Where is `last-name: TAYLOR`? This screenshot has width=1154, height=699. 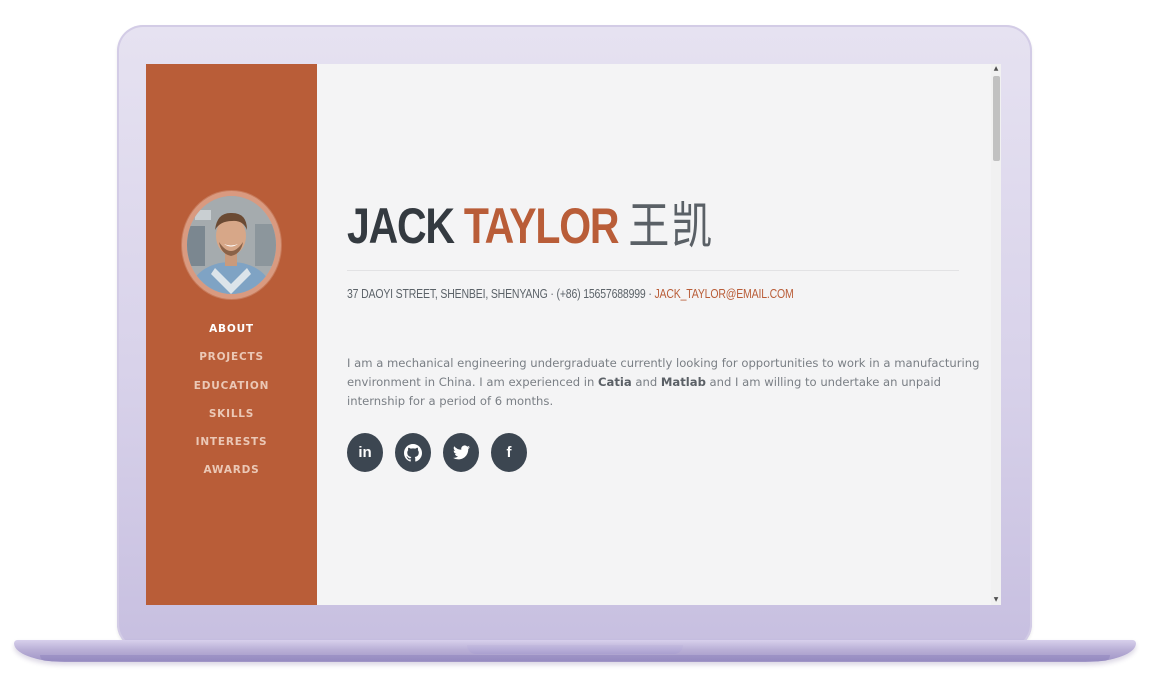 last-name: TAYLOR is located at coordinates (541, 226).